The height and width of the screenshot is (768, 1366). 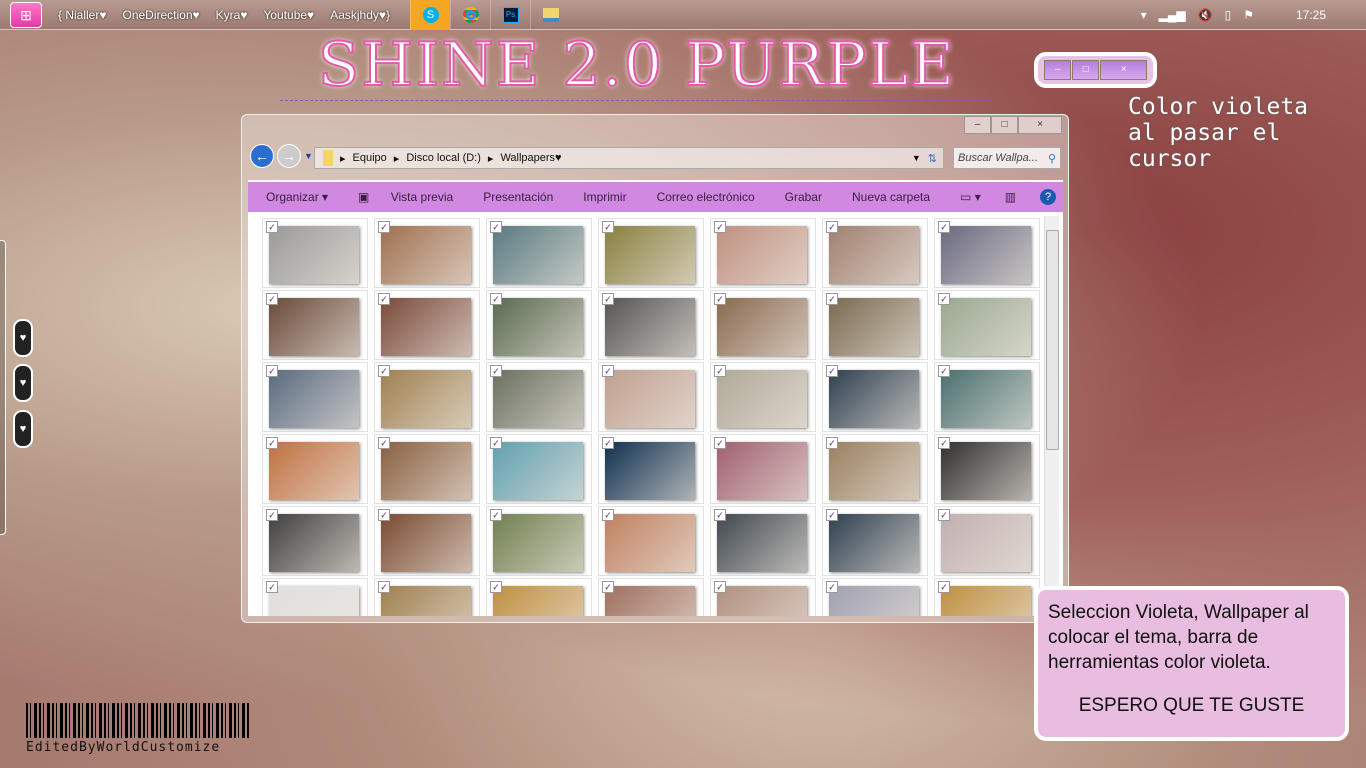 I want to click on print-button: Imprimir, so click(x=604, y=197).